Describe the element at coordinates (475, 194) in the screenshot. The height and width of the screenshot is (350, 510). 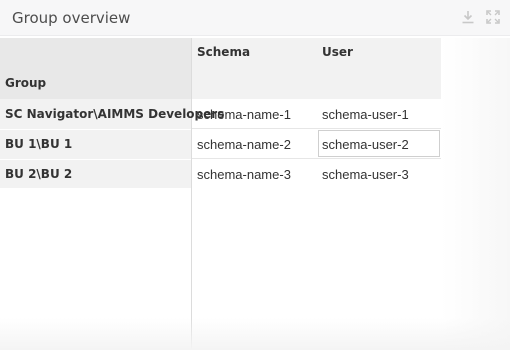
I see `table-right-edge` at that location.